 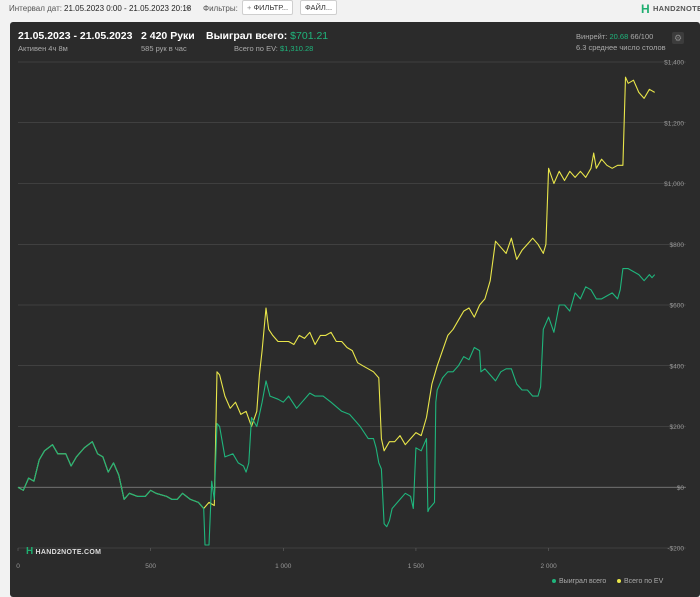 What do you see at coordinates (677, 427) in the screenshot?
I see `y-tick-label: $200` at bounding box center [677, 427].